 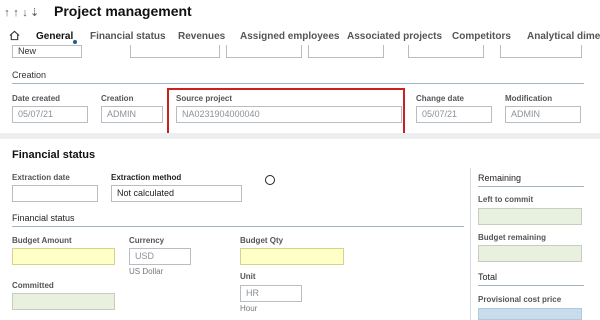 I want to click on next-record-arrow-icon: ↓, so click(x=25, y=13).